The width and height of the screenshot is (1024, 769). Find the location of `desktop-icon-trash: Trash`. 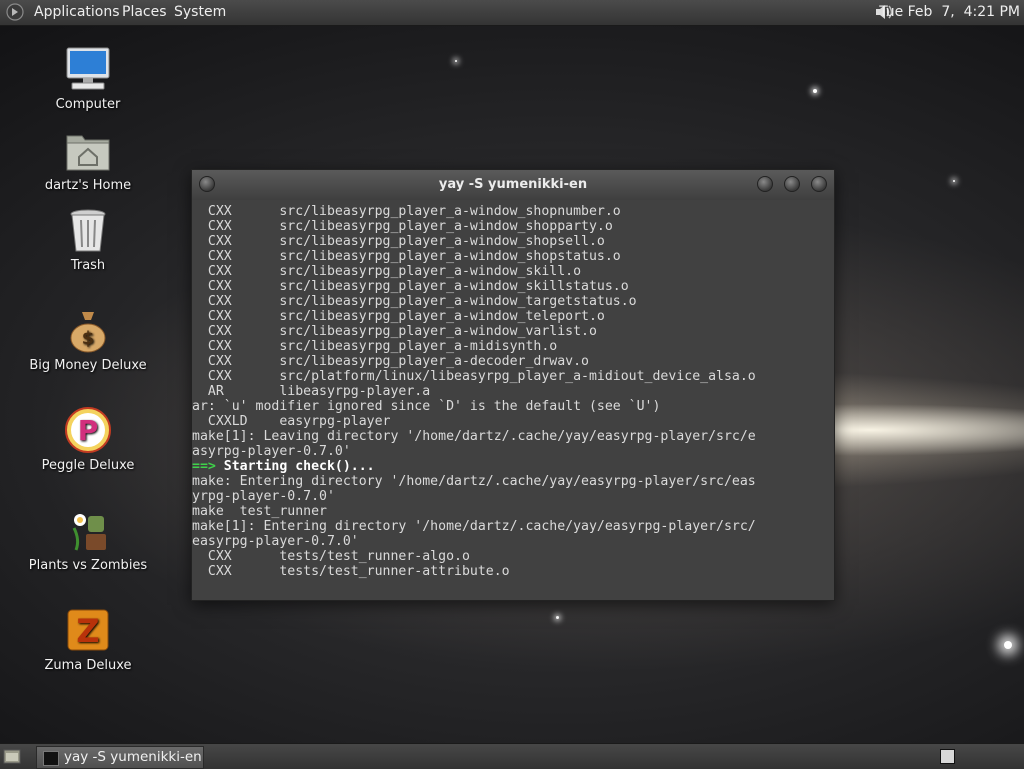

desktop-icon-trash: Trash is located at coordinates (88, 239).